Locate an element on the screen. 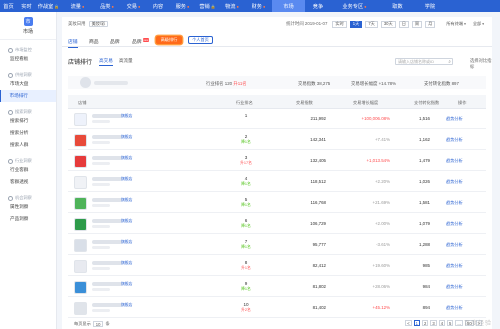 This screenshot has width=500, height=329. date-range-button: 周 is located at coordinates (417, 24).